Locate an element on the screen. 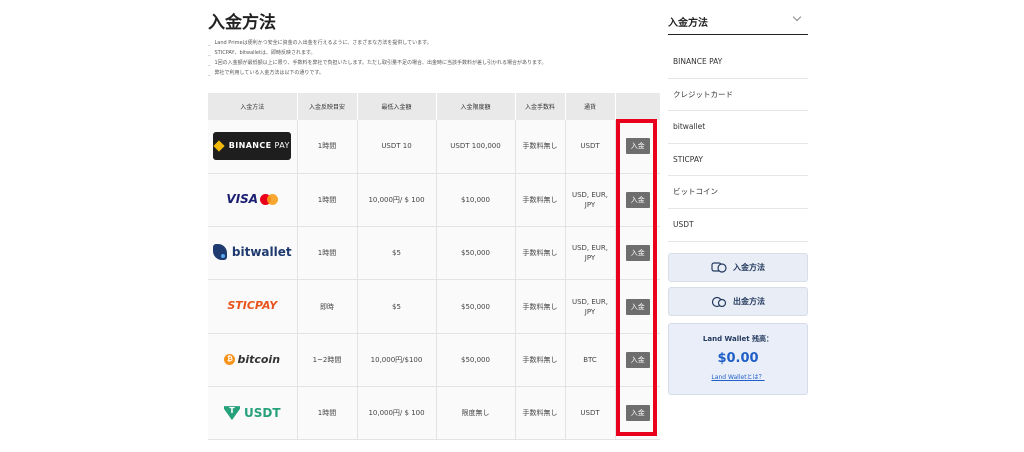 This screenshot has height=452, width=1024. cell-limit: 限度無し is located at coordinates (476, 413).